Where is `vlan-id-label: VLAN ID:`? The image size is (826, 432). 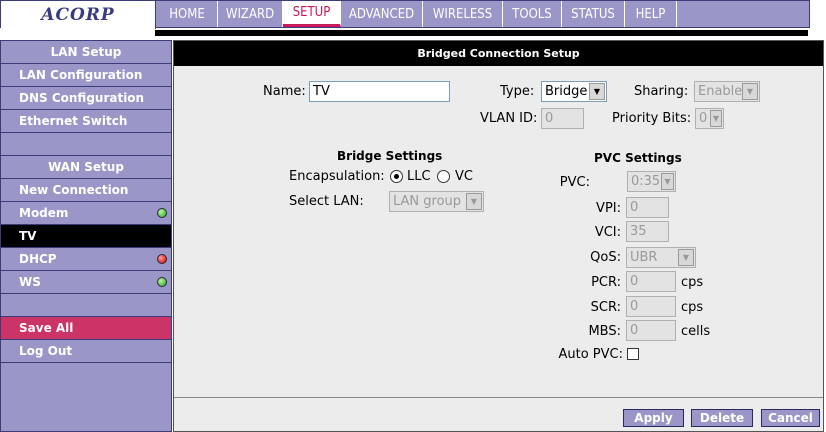
vlan-id-label: VLAN ID: is located at coordinates (509, 118).